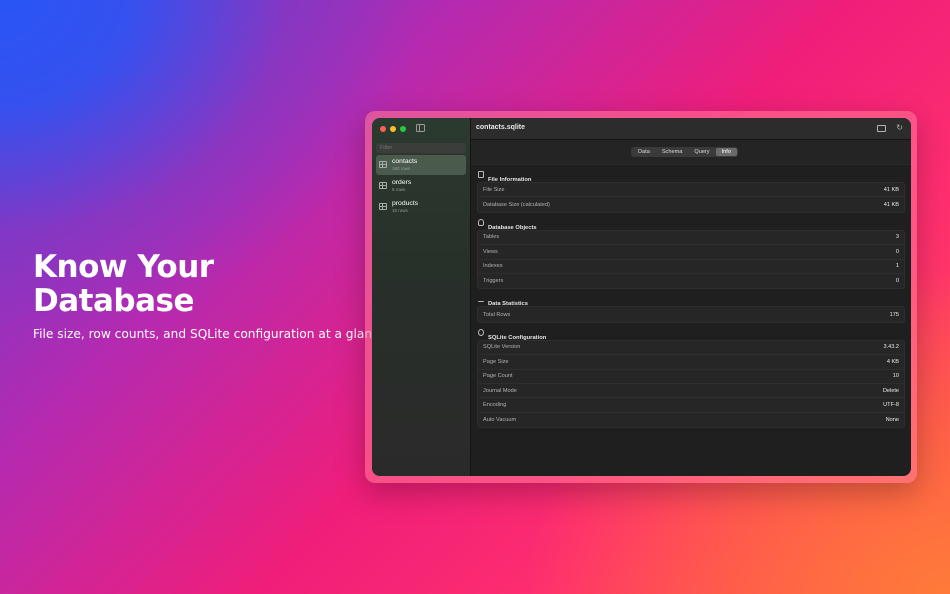  Describe the element at coordinates (691, 238) in the screenshot. I see `info-row: Tables 3` at that location.